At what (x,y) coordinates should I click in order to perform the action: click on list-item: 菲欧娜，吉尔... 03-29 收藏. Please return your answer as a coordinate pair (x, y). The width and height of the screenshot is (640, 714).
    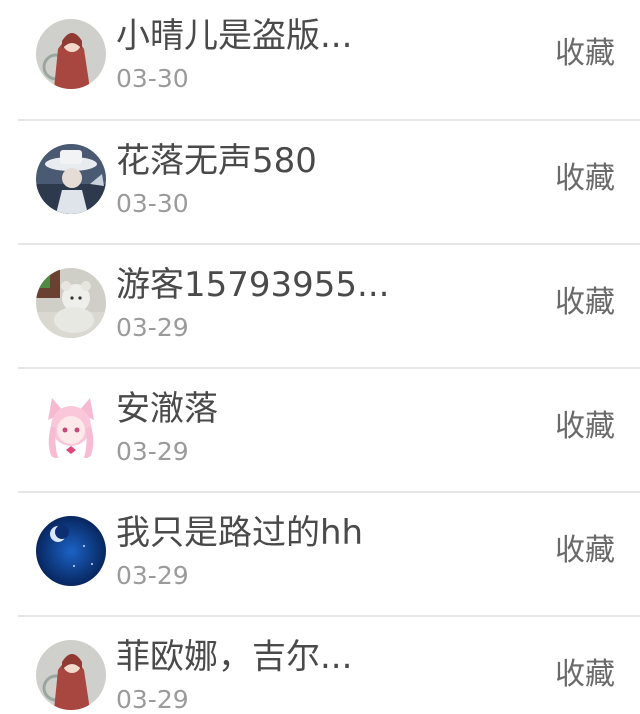
    Looking at the image, I should click on (320, 665).